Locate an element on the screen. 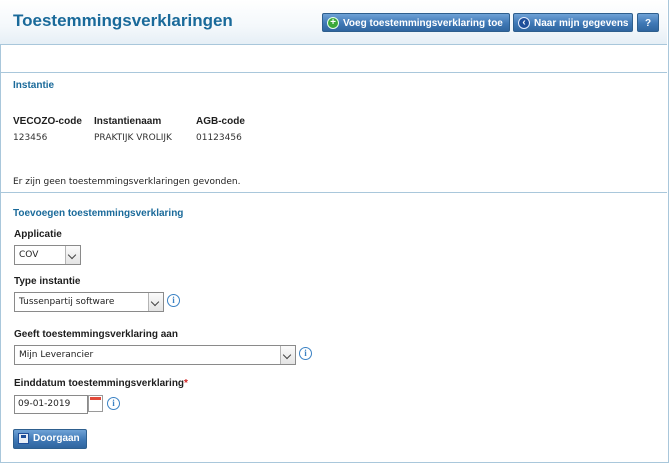  geeft-aan-label: Geeft toestemmingsverklaring aan is located at coordinates (96, 334).